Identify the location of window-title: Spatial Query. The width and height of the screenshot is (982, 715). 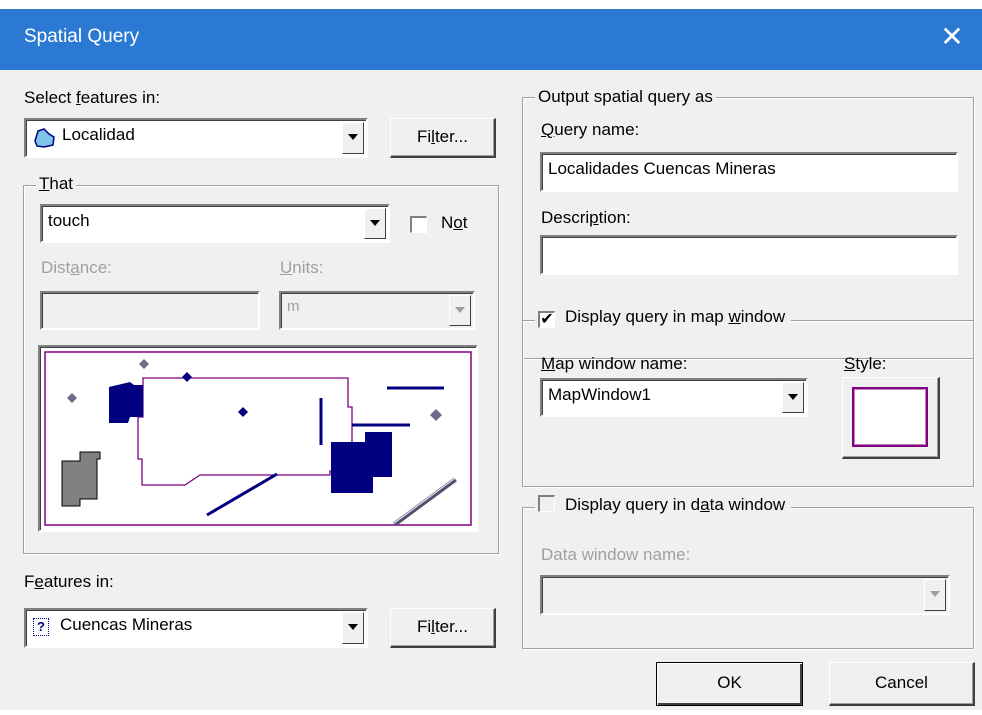
(82, 36).